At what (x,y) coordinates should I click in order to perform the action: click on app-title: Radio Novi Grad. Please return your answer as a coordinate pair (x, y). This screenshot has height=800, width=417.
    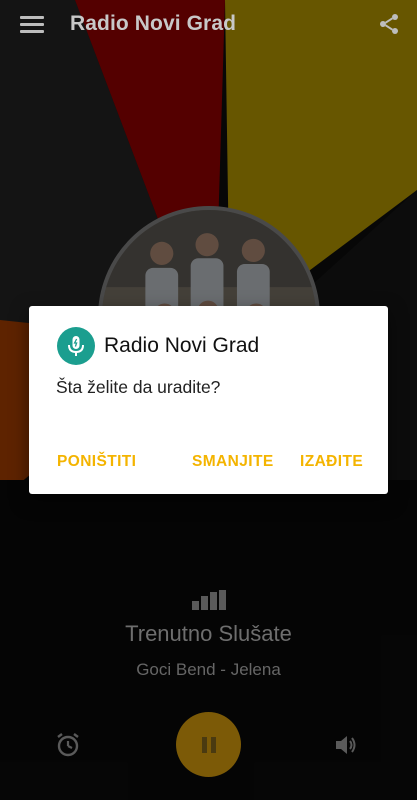
    Looking at the image, I should click on (153, 23).